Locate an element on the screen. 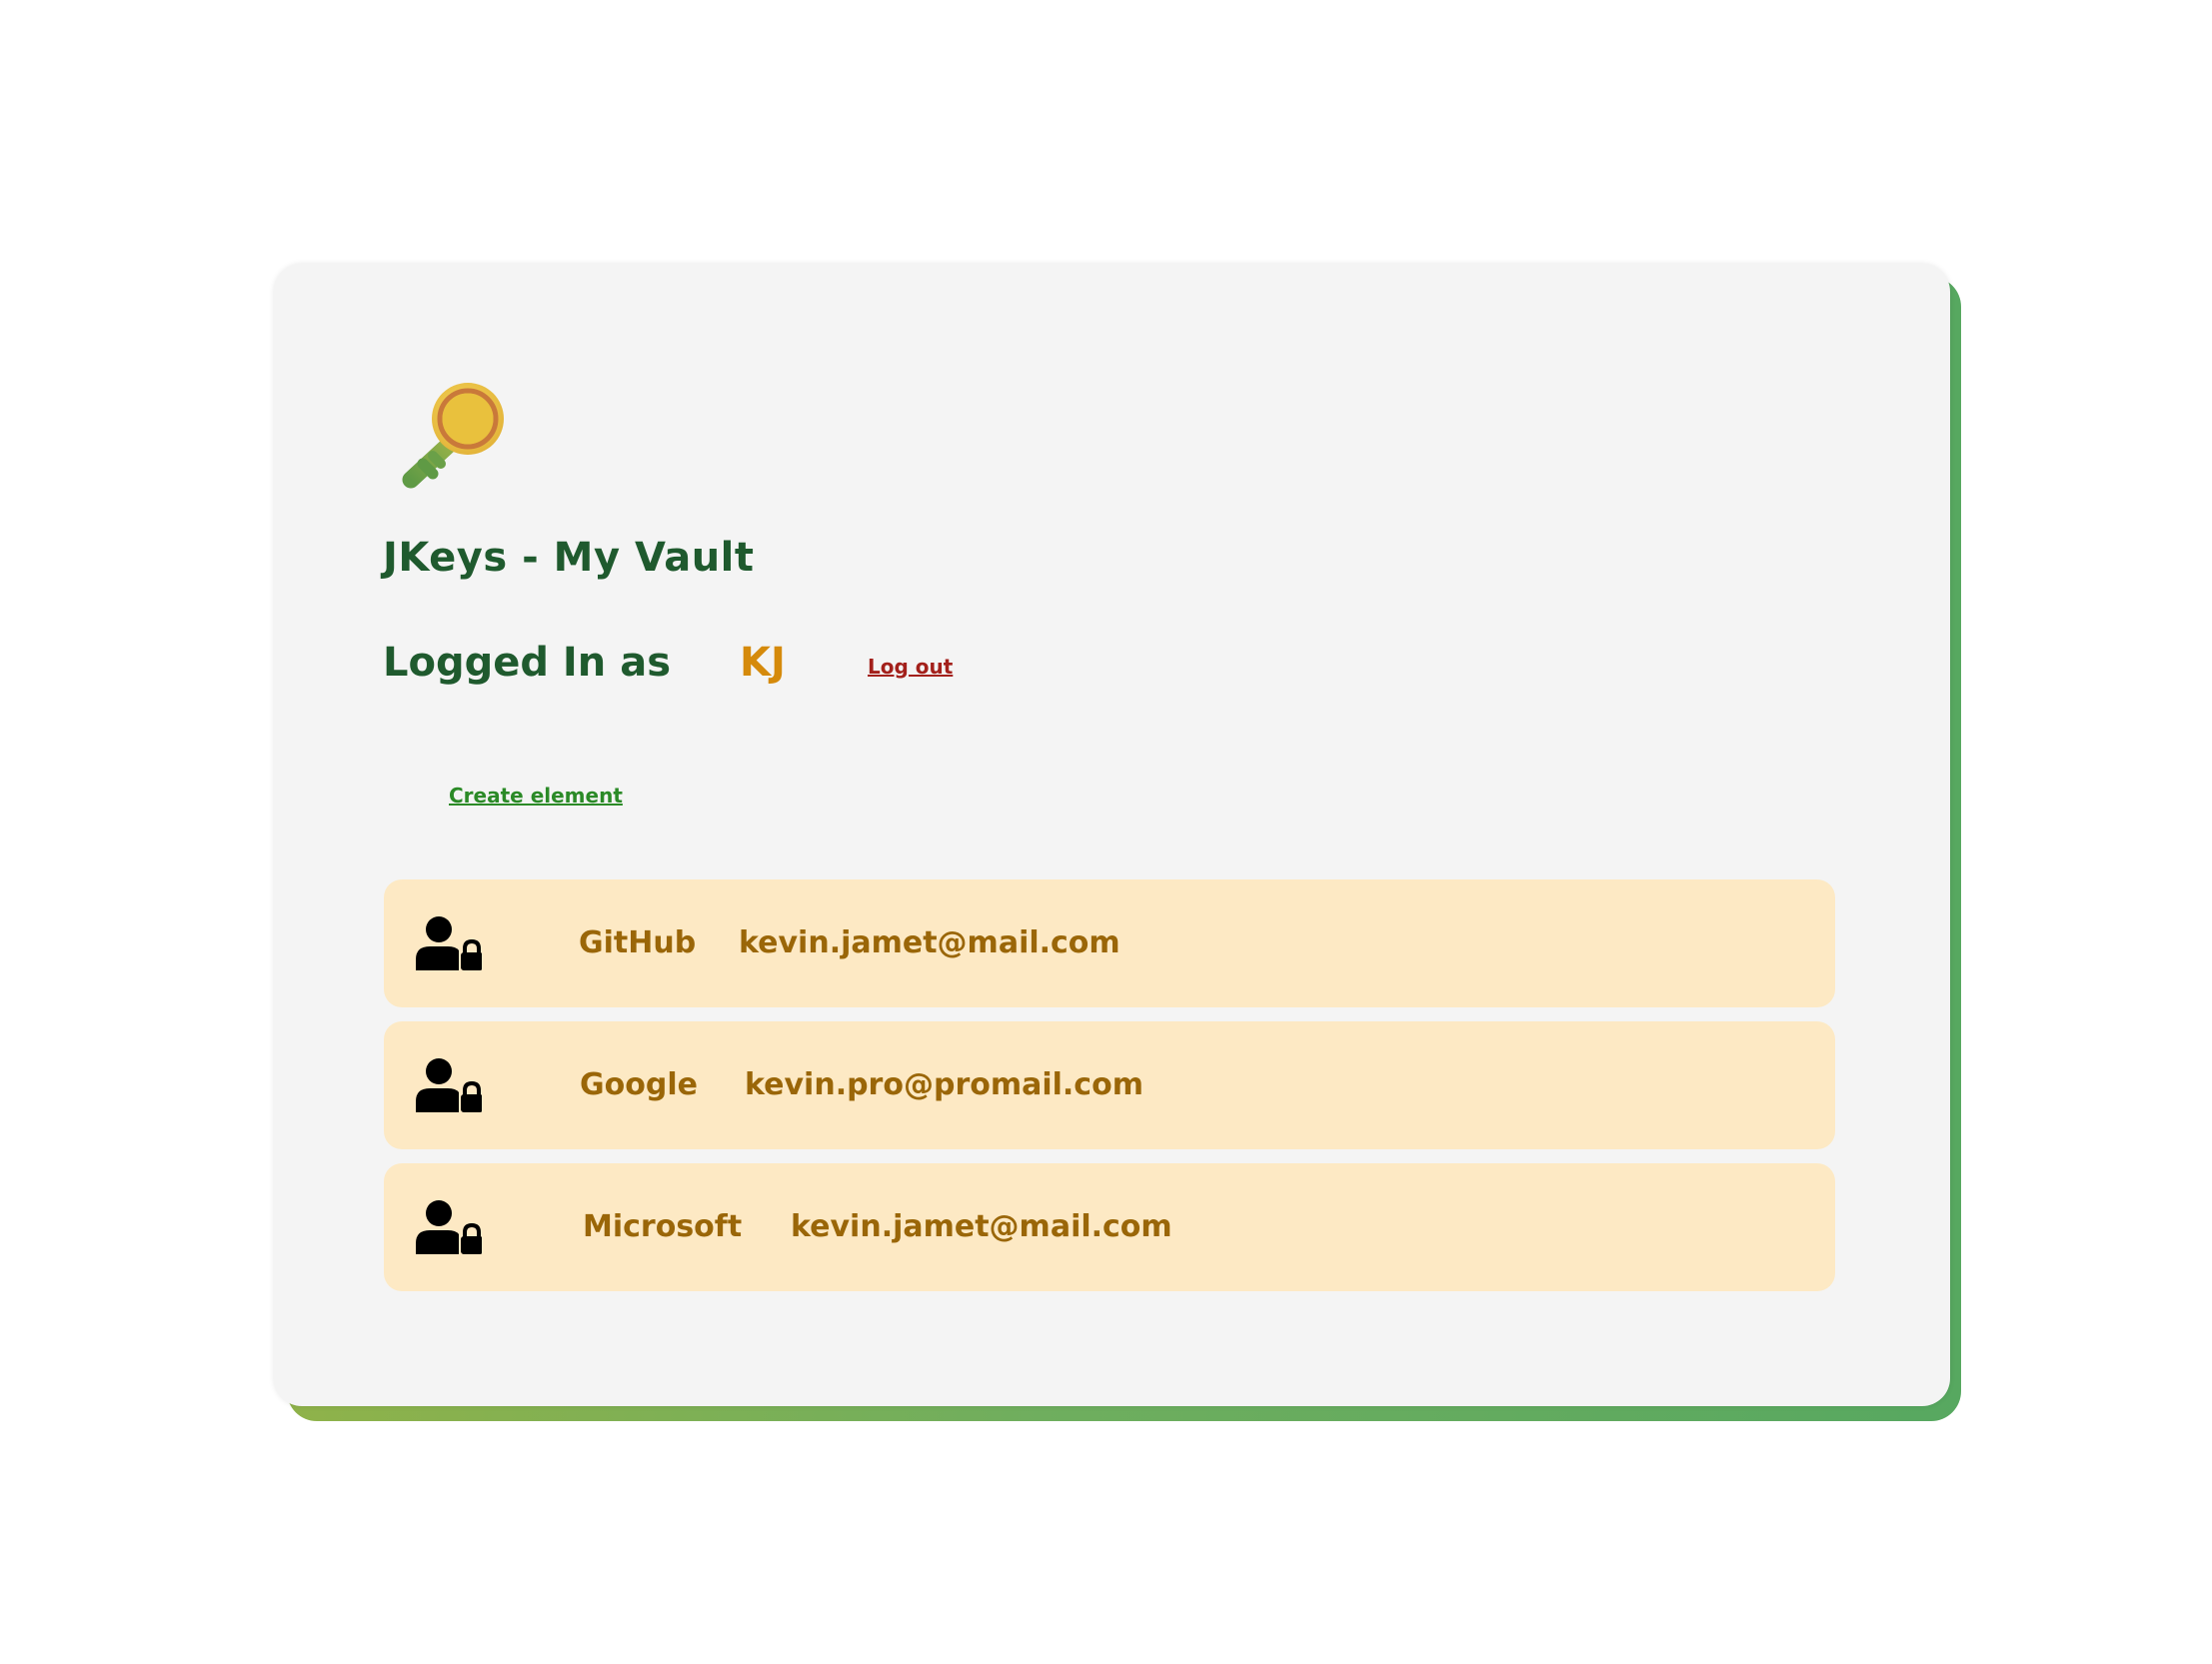 The height and width of the screenshot is (1664, 2212). vault-entry-github: GitHub kevin.jamet@mail.com is located at coordinates (1109, 943).